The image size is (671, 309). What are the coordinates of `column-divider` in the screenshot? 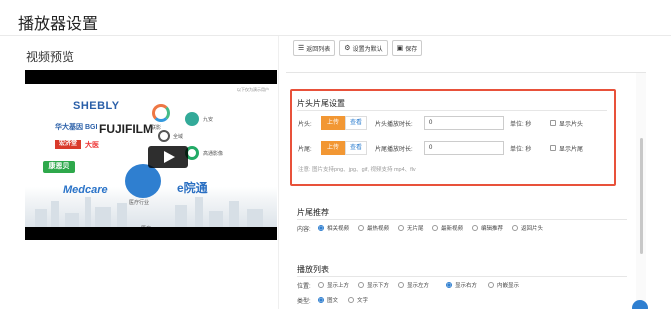 It's located at (278, 172).